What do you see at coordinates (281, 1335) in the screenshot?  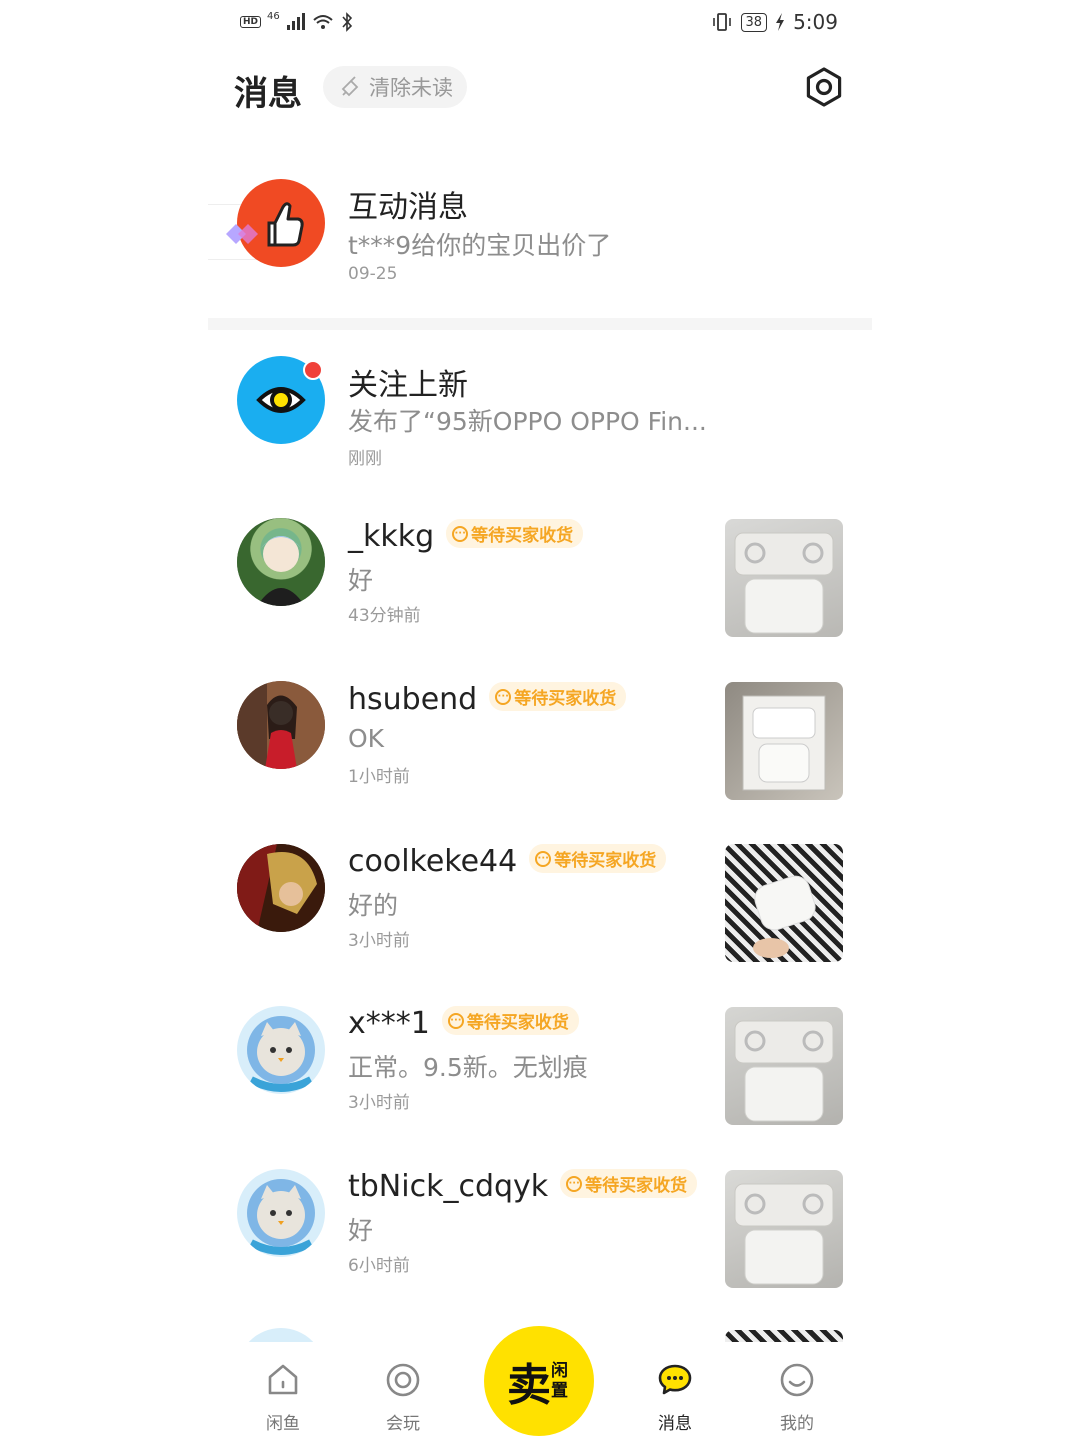 I see `avatar-partial` at bounding box center [281, 1335].